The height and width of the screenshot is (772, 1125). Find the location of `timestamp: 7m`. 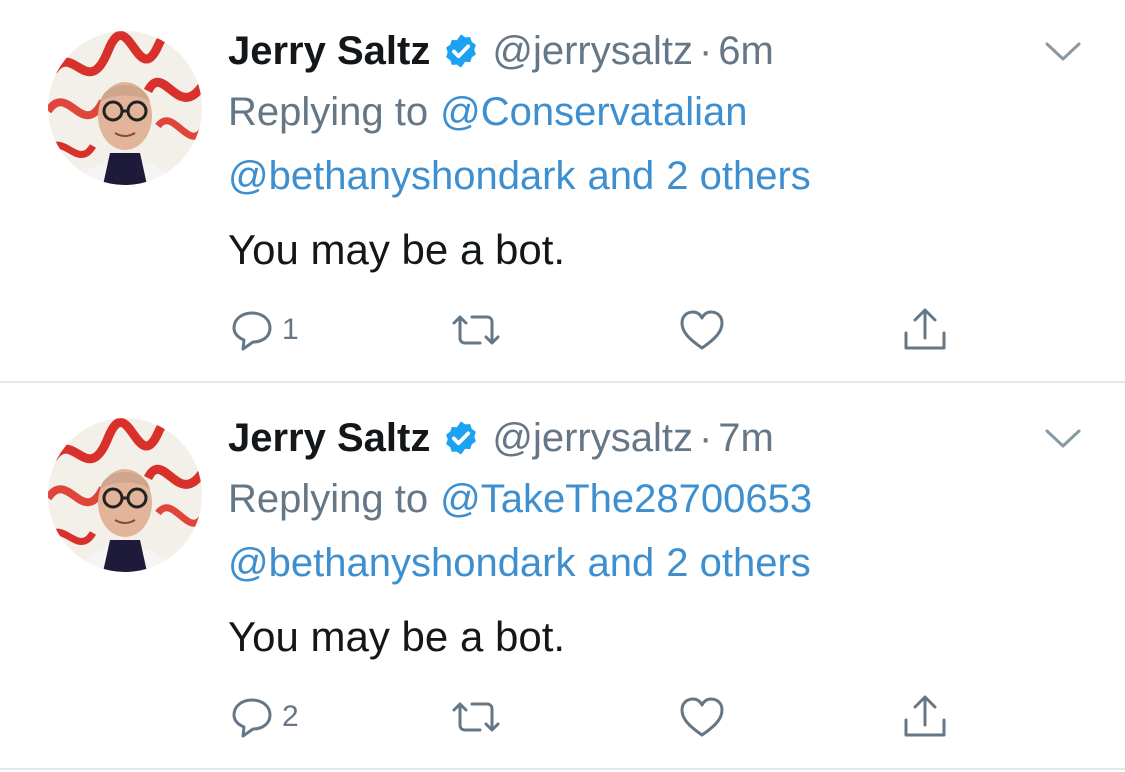

timestamp: 7m is located at coordinates (746, 438).